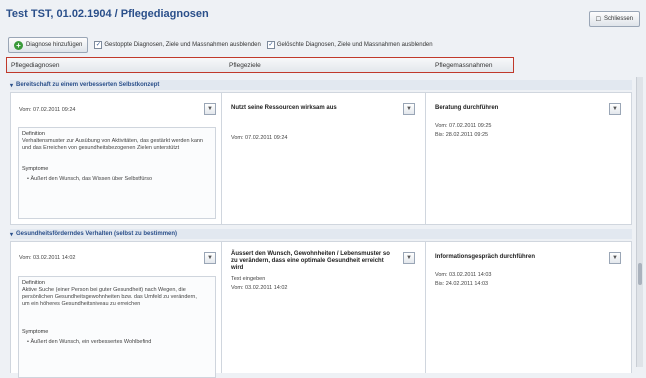 The image size is (646, 378). Describe the element at coordinates (618, 19) in the screenshot. I see `close-label: Schliessen` at that location.